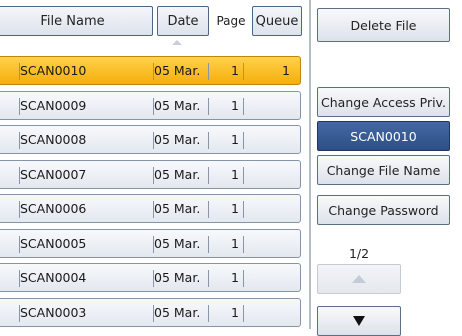 This screenshot has height=336, width=462. Describe the element at coordinates (53, 139) in the screenshot. I see `file-name-cell: SCAN0008` at that location.